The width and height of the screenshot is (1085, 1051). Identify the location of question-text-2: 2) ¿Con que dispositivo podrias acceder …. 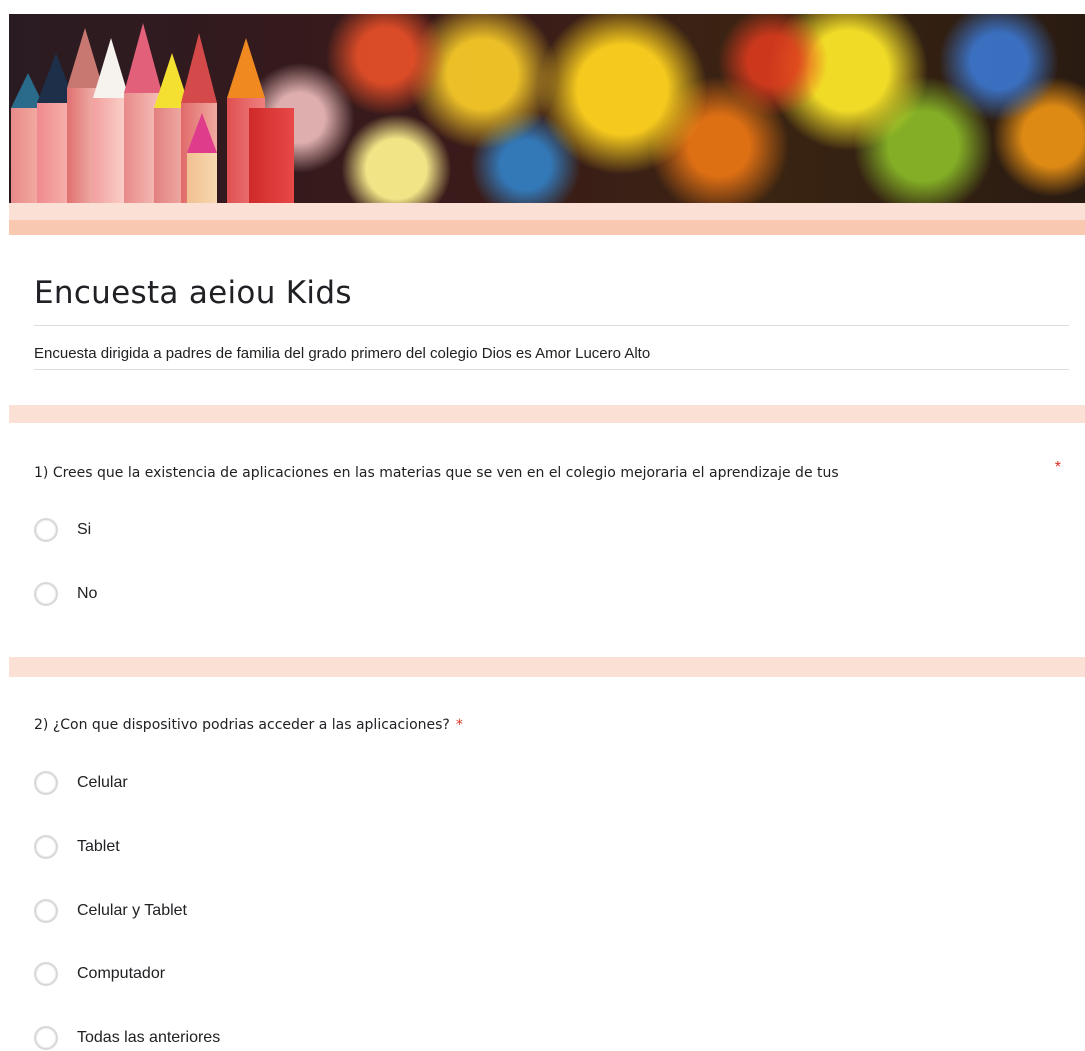
(242, 725).